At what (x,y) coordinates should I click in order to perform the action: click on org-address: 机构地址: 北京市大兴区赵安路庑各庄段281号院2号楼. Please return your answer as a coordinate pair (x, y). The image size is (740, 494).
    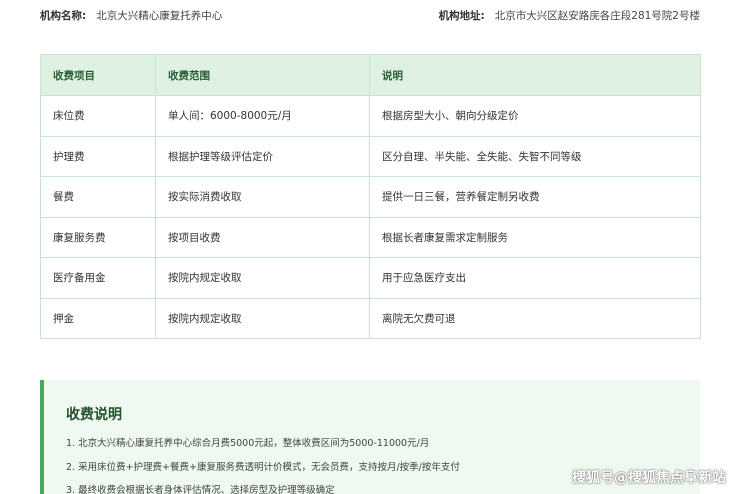
    Looking at the image, I should click on (569, 16).